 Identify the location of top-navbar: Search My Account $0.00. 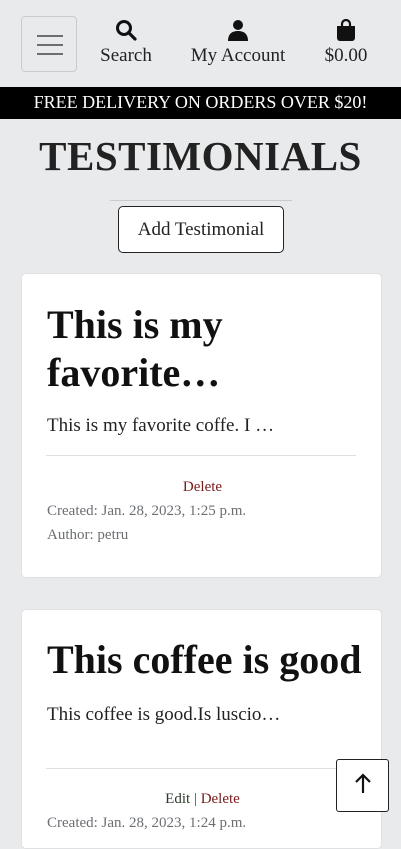
(200, 44).